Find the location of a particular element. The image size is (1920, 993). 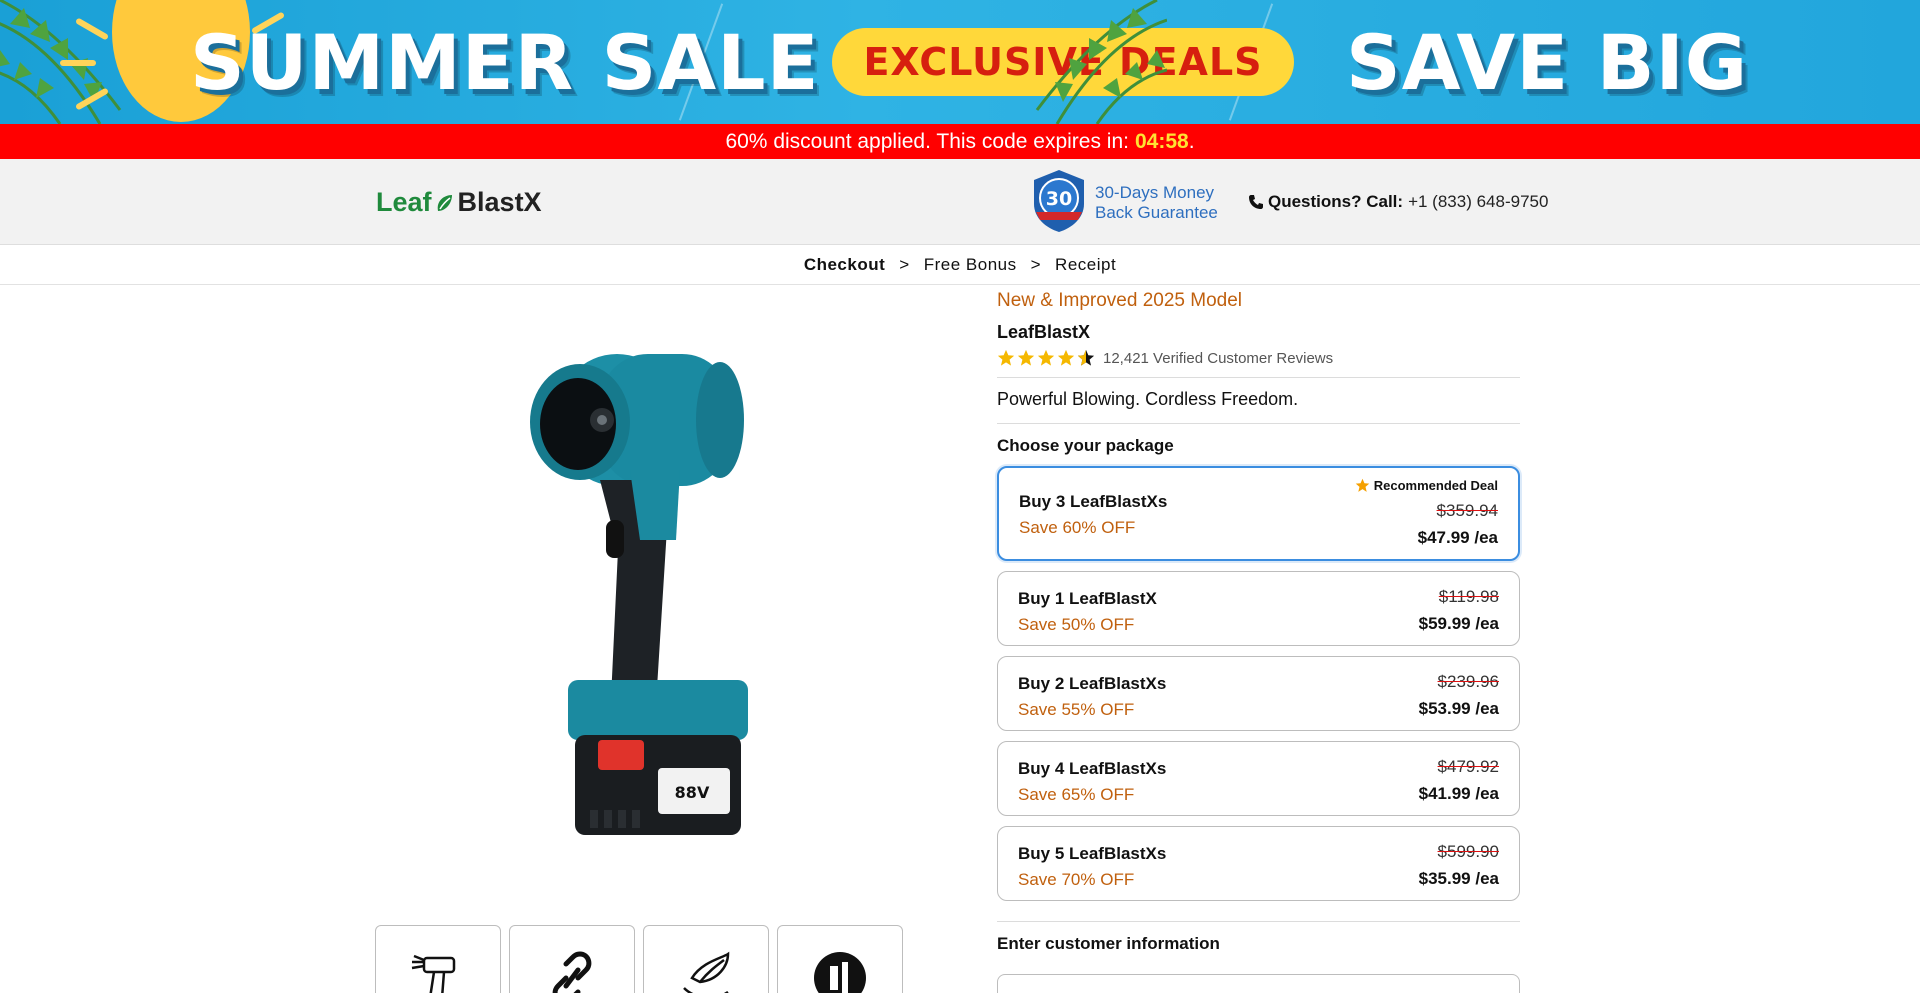

package-heading: Choose your package is located at coordinates (1085, 445).